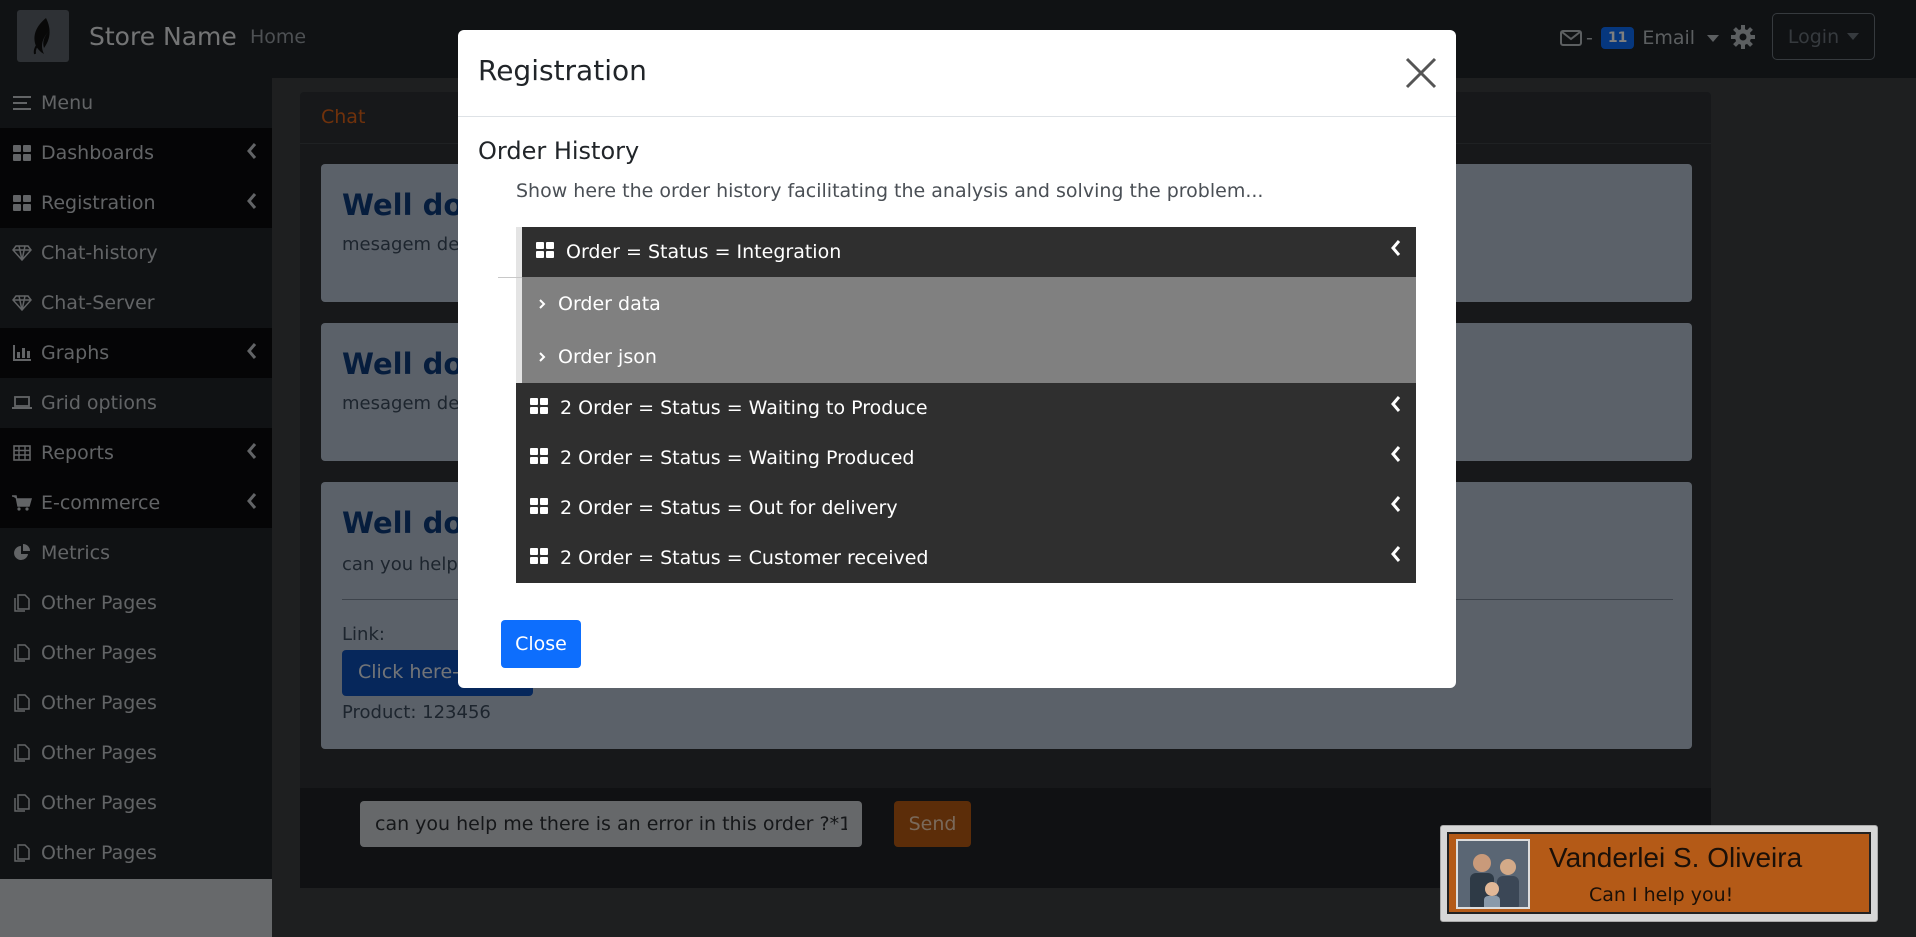 Image resolution: width=1916 pixels, height=937 pixels. I want to click on order-json-item: Order json, so click(969, 356).